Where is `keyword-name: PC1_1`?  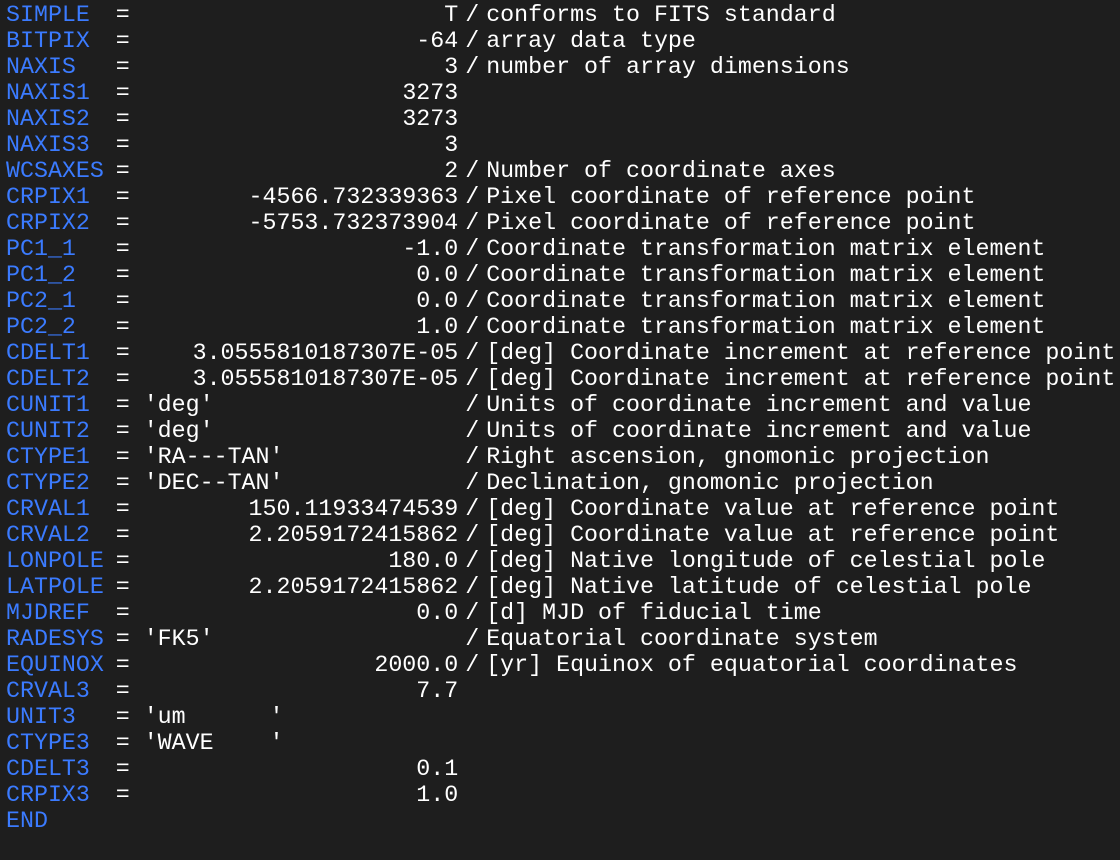 keyword-name: PC1_1 is located at coordinates (41, 249).